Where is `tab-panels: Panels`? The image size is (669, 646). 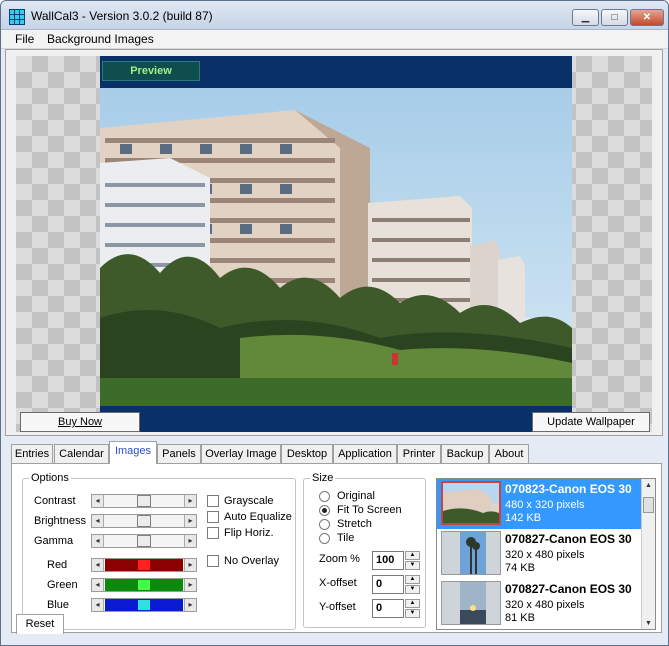 tab-panels: Panels is located at coordinates (179, 454).